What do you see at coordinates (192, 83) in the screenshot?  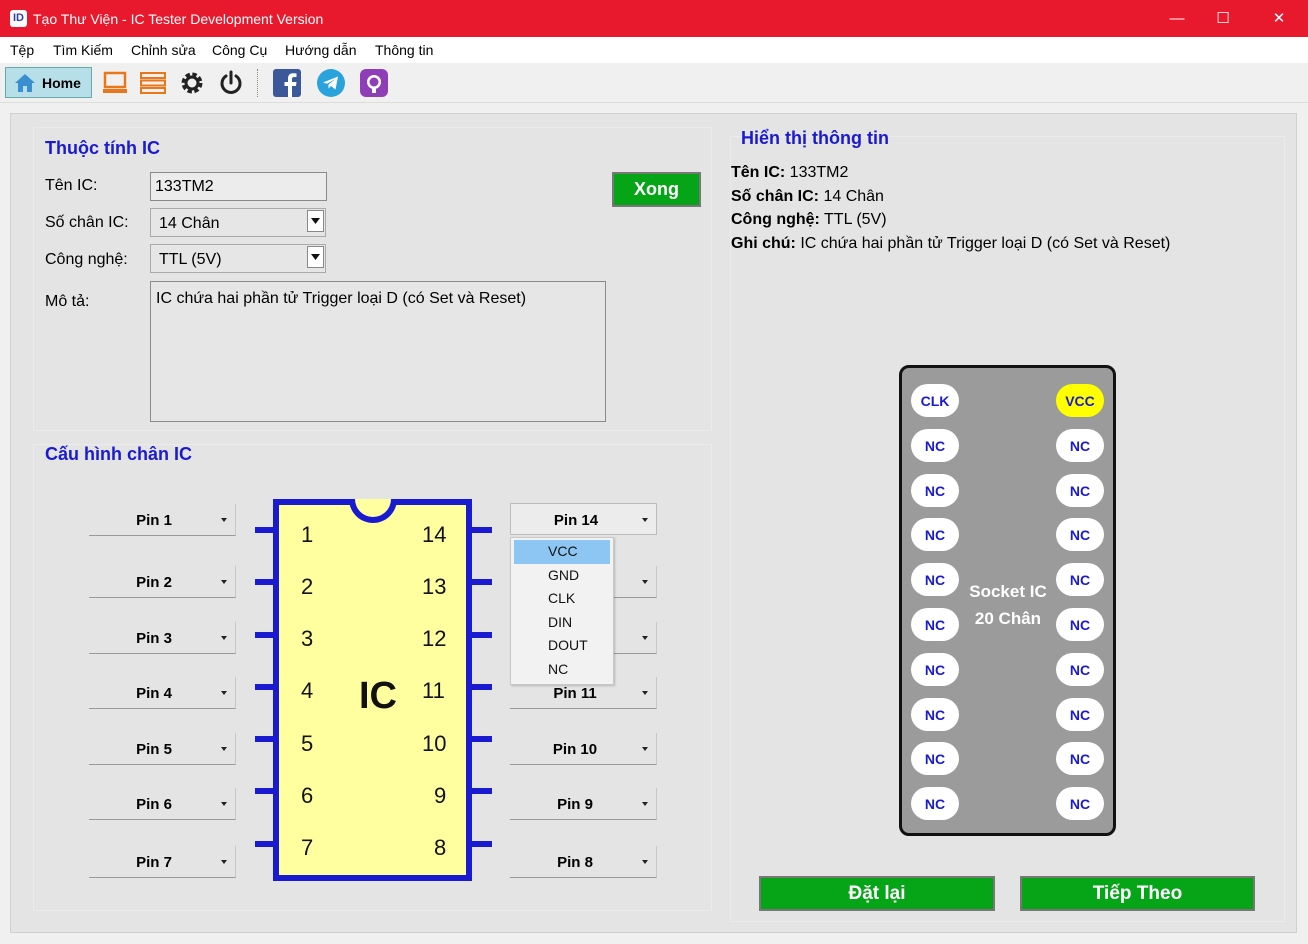 I see `gear-icon` at bounding box center [192, 83].